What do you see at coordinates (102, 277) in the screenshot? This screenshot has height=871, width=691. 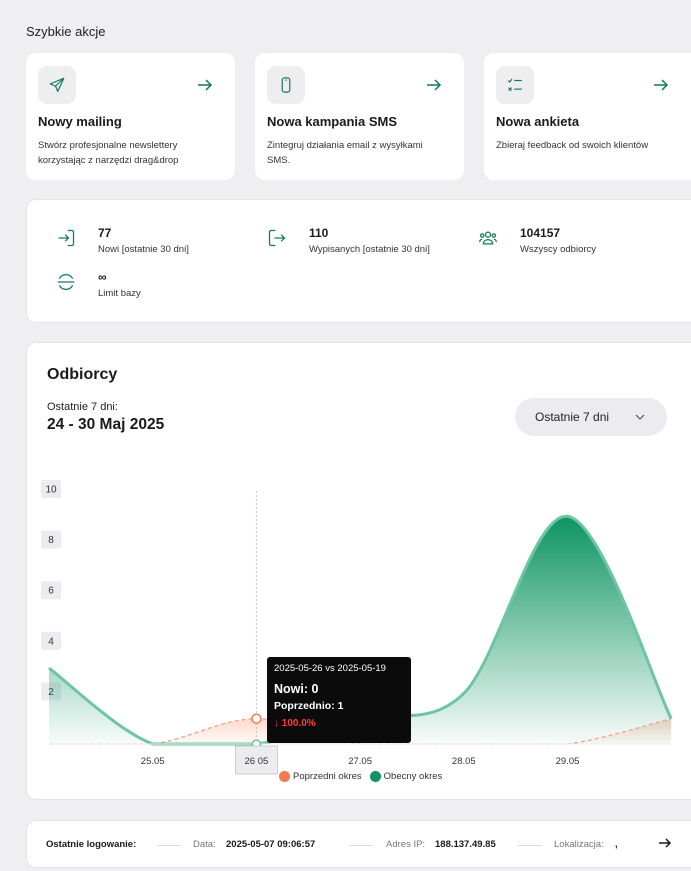 I see `stat-value: ∞` at bounding box center [102, 277].